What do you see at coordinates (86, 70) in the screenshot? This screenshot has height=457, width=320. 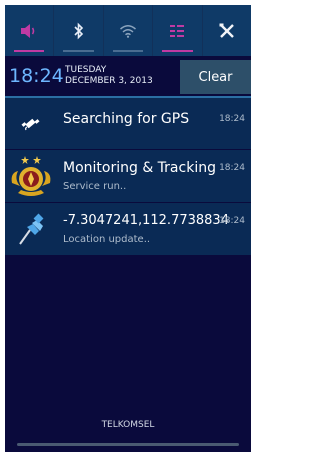 I see `day-of-week: TUESDAY` at bounding box center [86, 70].